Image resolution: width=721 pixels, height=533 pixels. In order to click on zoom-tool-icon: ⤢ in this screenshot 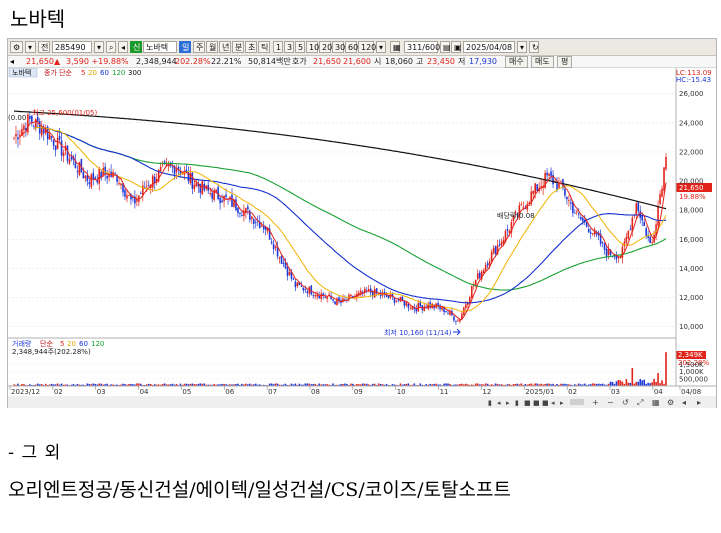, I will do `click(639, 402)`.